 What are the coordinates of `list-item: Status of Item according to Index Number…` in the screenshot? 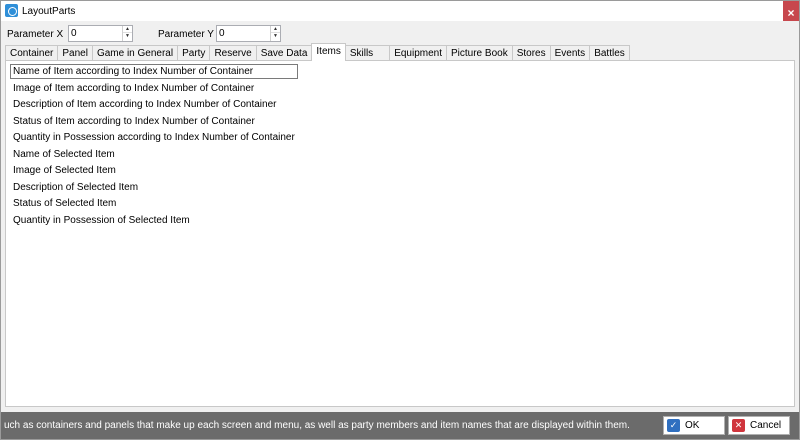 It's located at (154, 121).